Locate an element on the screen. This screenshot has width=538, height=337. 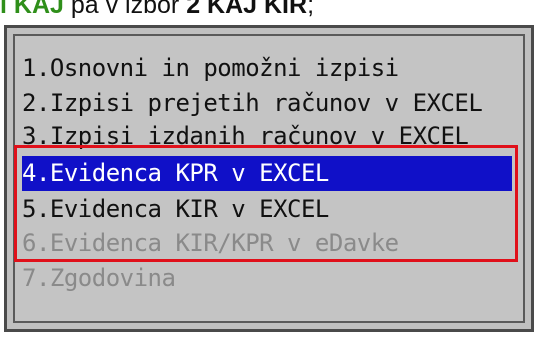
menu-item-osnovni-izpisi: 1.Osnovni in pomožni izpisi is located at coordinates (210, 68).